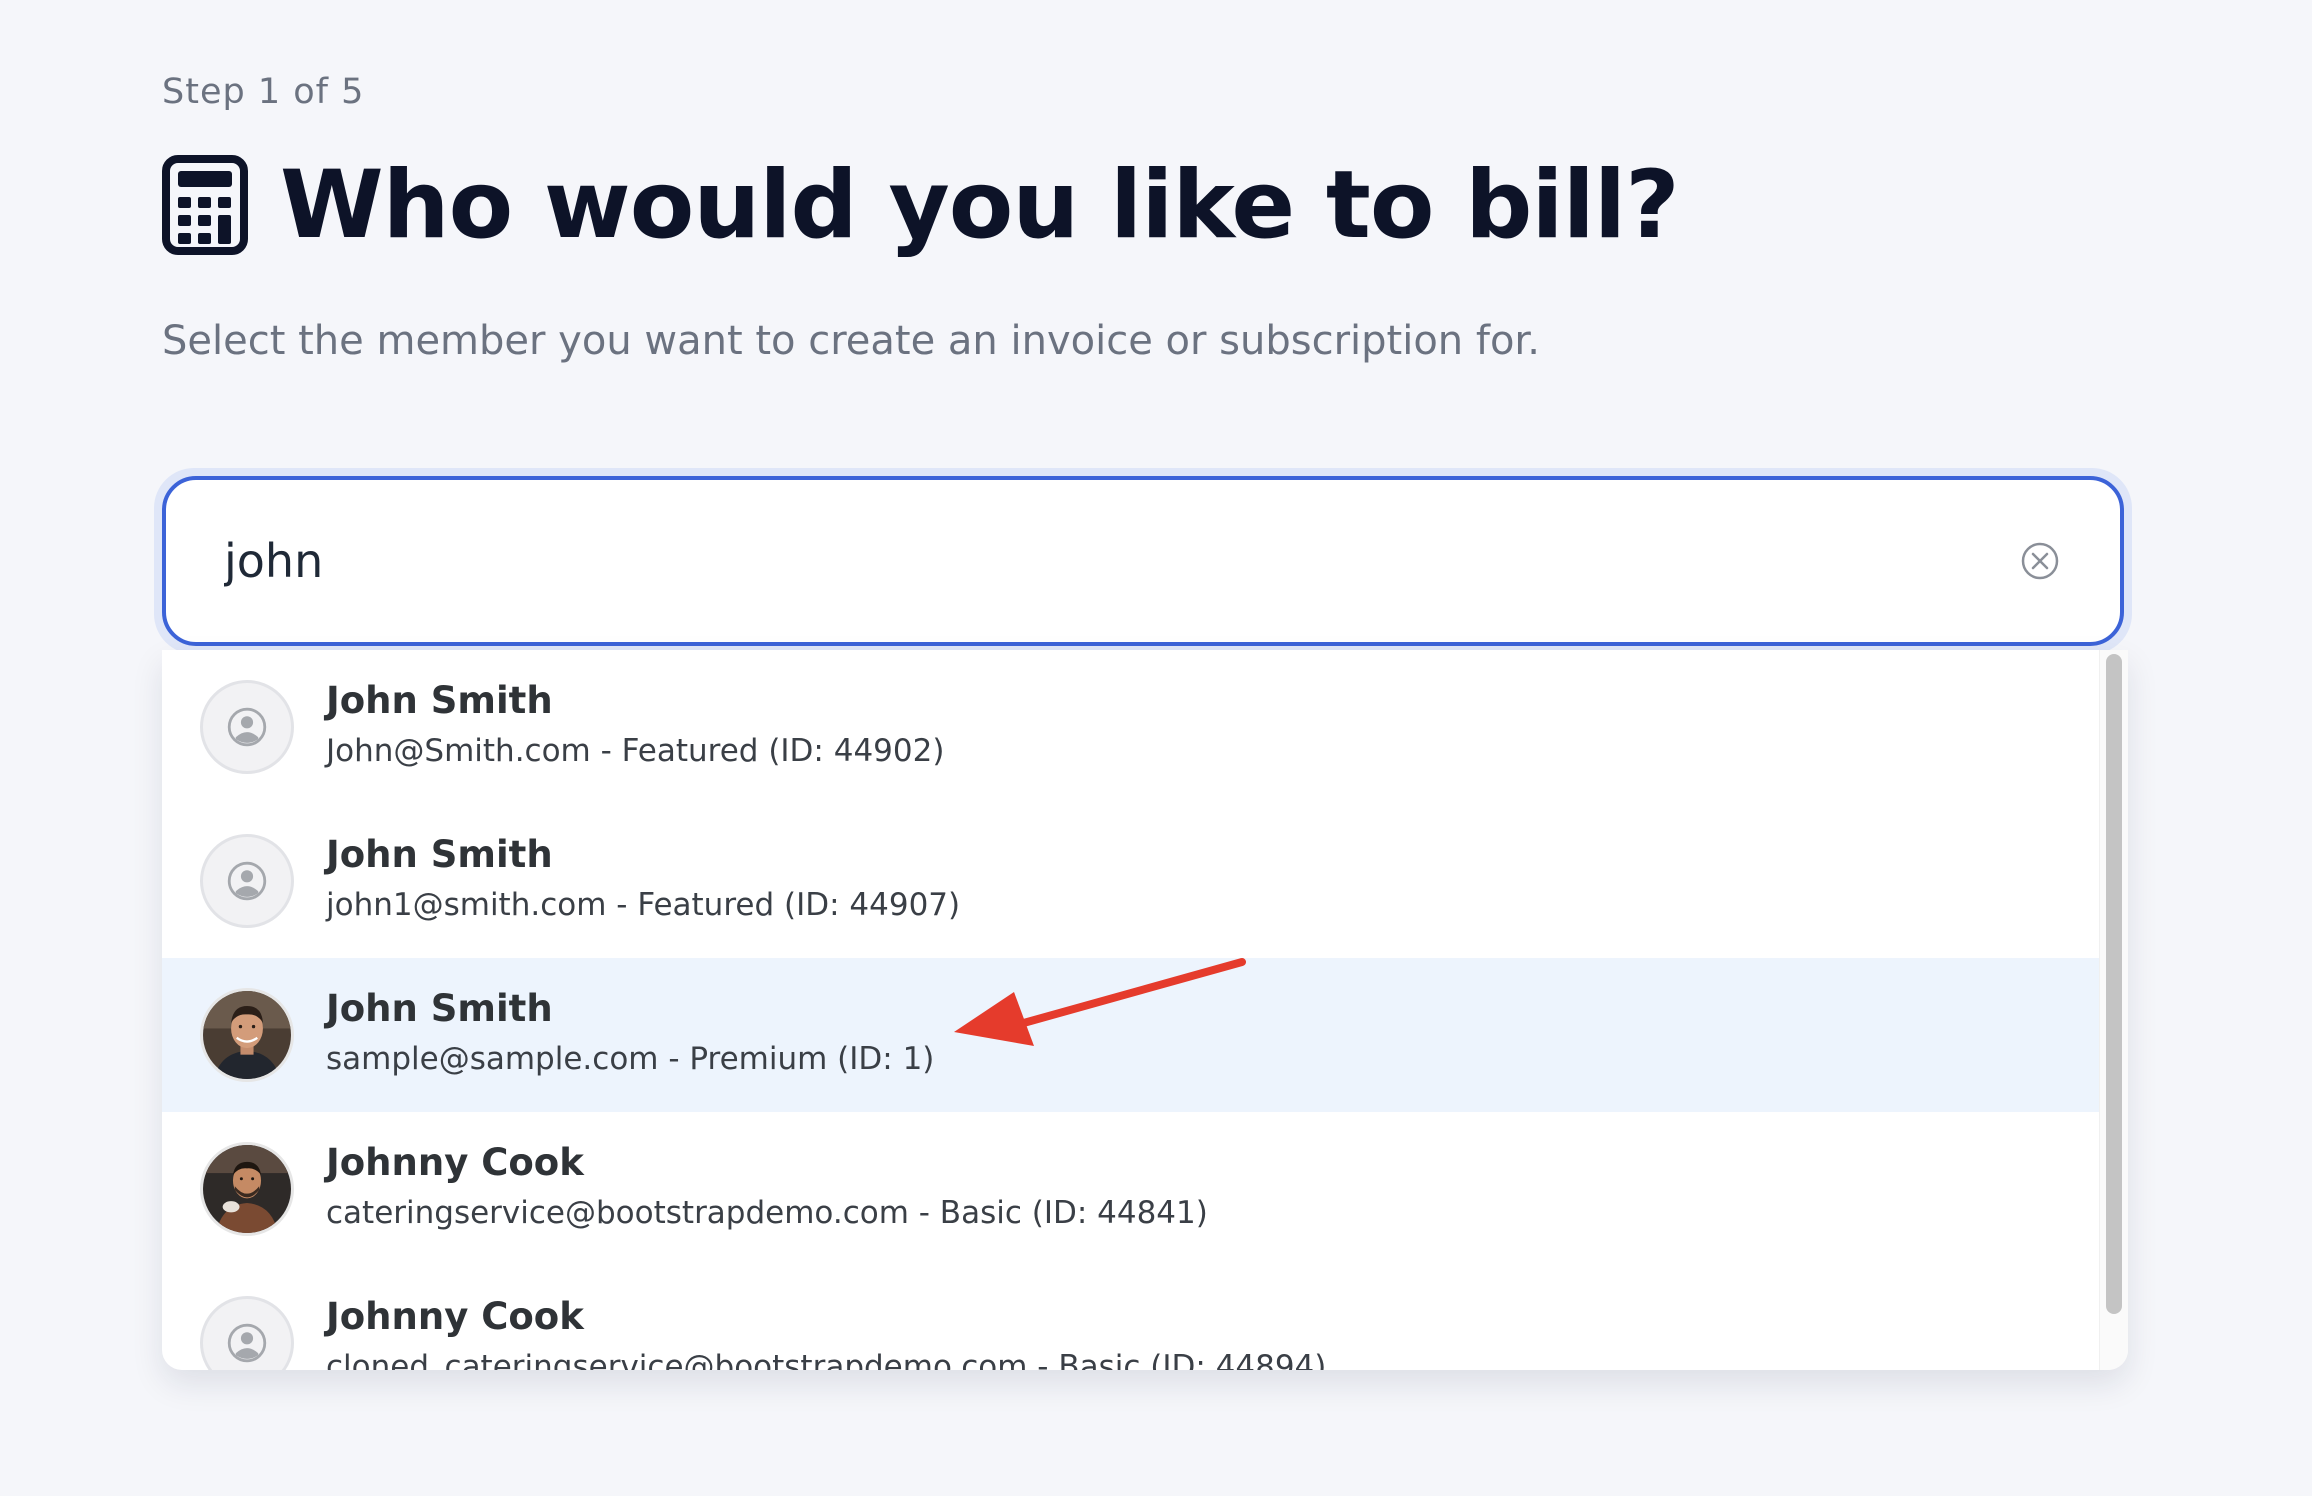 The height and width of the screenshot is (1496, 2312). What do you see at coordinates (205, 205) in the screenshot?
I see `calculator-icon` at bounding box center [205, 205].